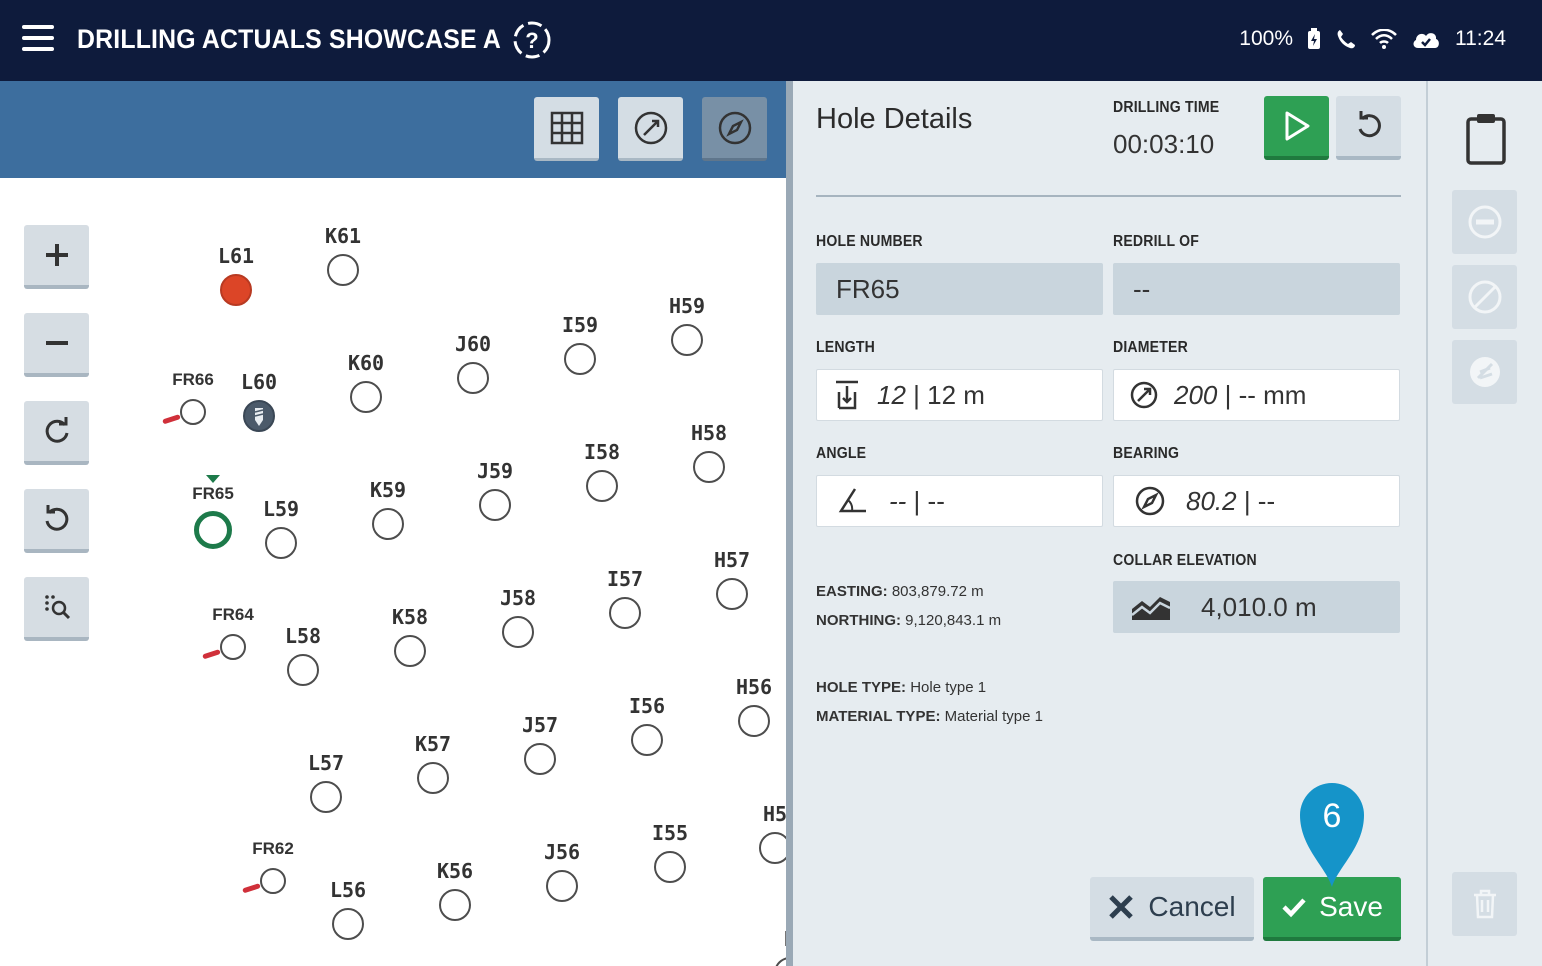 The image size is (1542, 966). What do you see at coordinates (953, 620) in the screenshot?
I see `northing-value: 9,120,843.1 m` at bounding box center [953, 620].